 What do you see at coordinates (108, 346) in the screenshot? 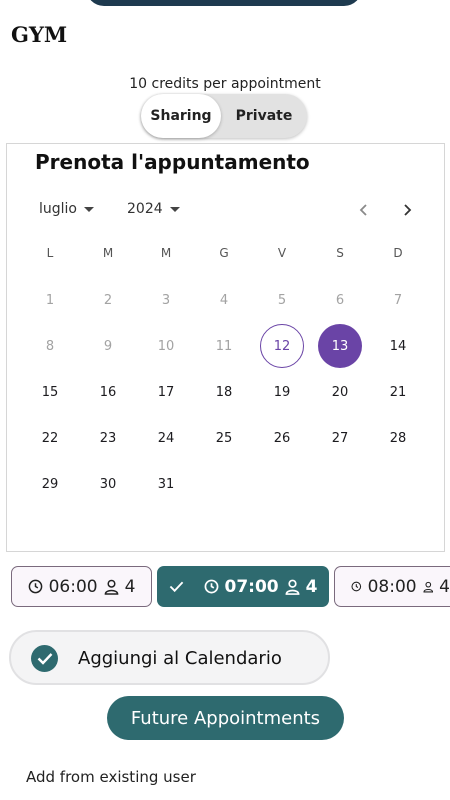
I see `calendar-day: 9` at bounding box center [108, 346].